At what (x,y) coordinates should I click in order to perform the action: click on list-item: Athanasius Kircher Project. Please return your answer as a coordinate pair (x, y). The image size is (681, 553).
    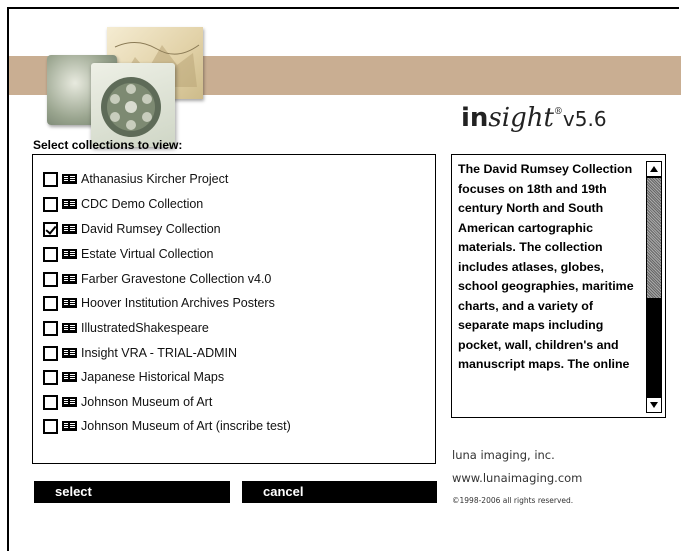
    Looking at the image, I should click on (135, 179).